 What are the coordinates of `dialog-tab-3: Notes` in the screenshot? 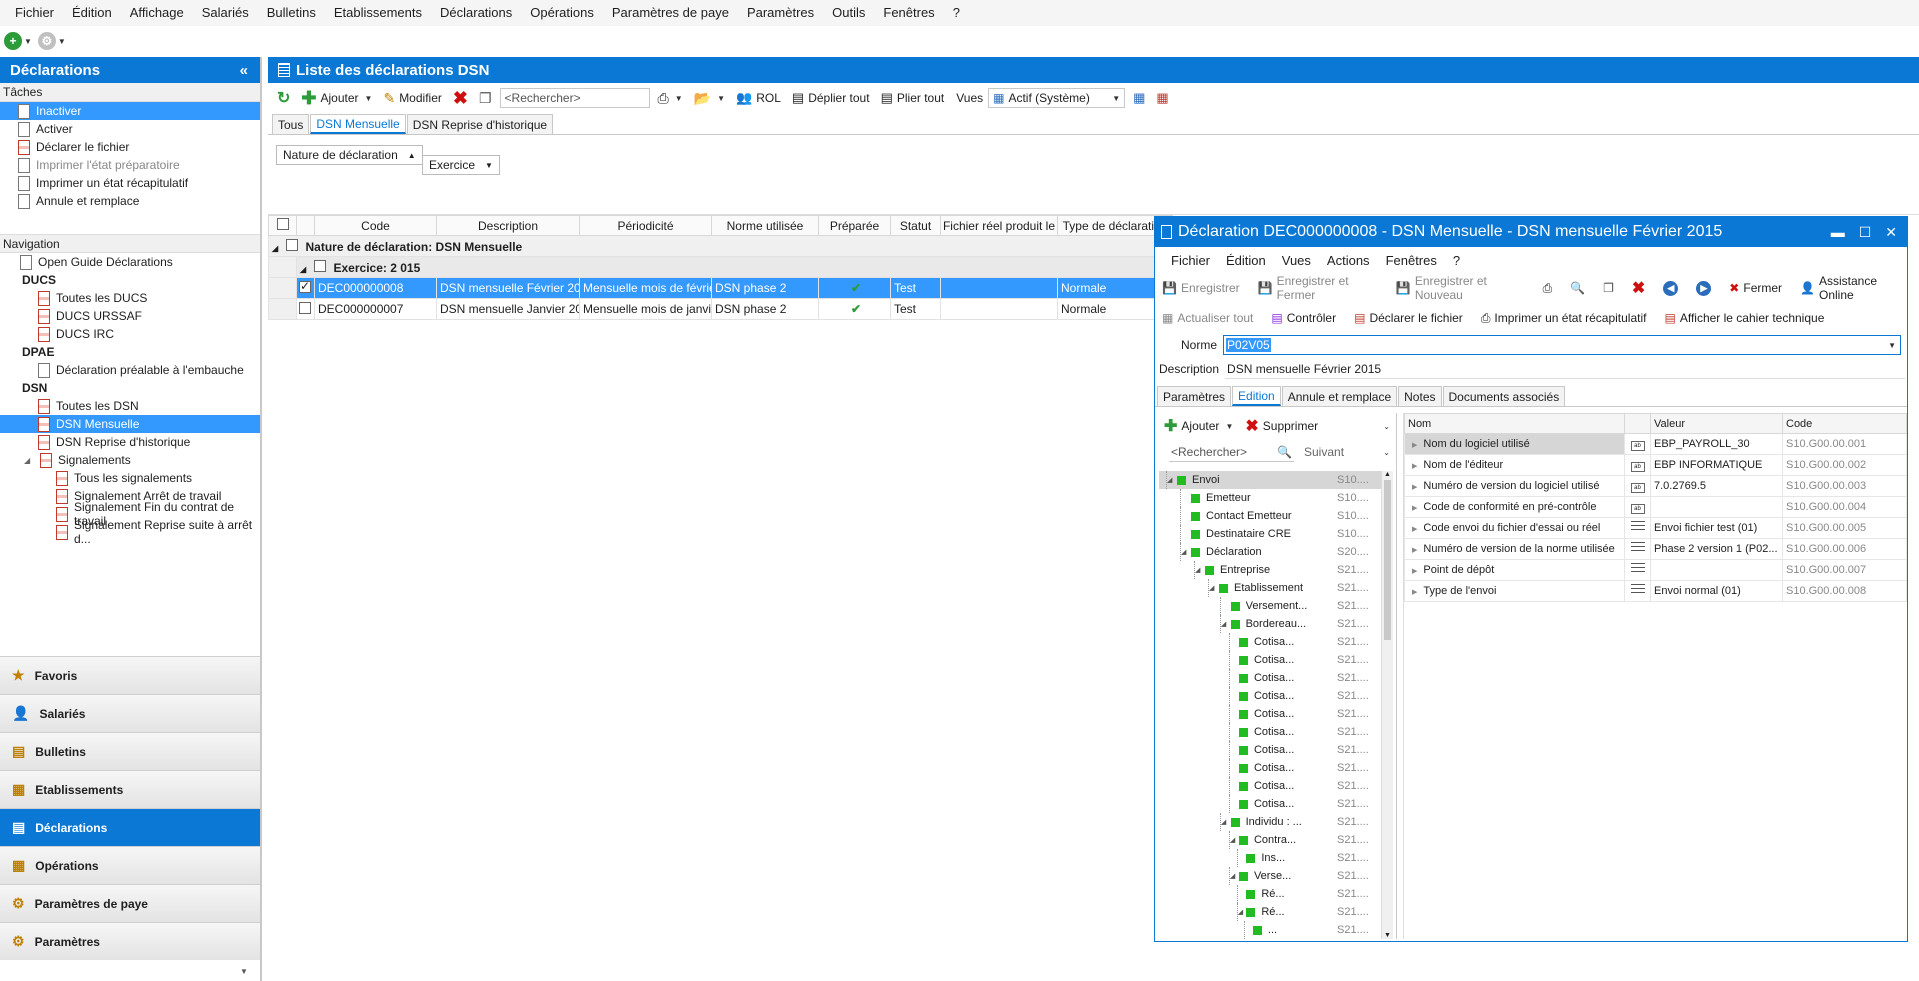 It's located at (1420, 396).